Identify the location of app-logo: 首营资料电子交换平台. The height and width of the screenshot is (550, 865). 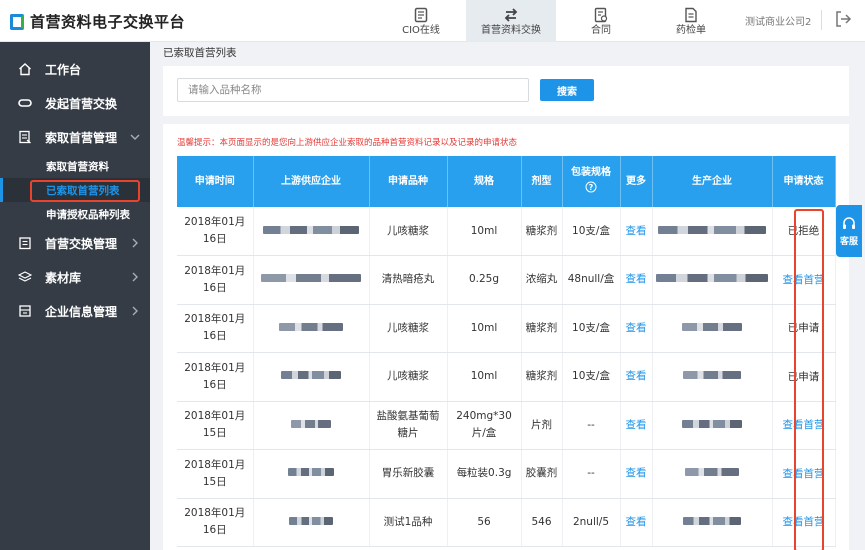
(97, 21).